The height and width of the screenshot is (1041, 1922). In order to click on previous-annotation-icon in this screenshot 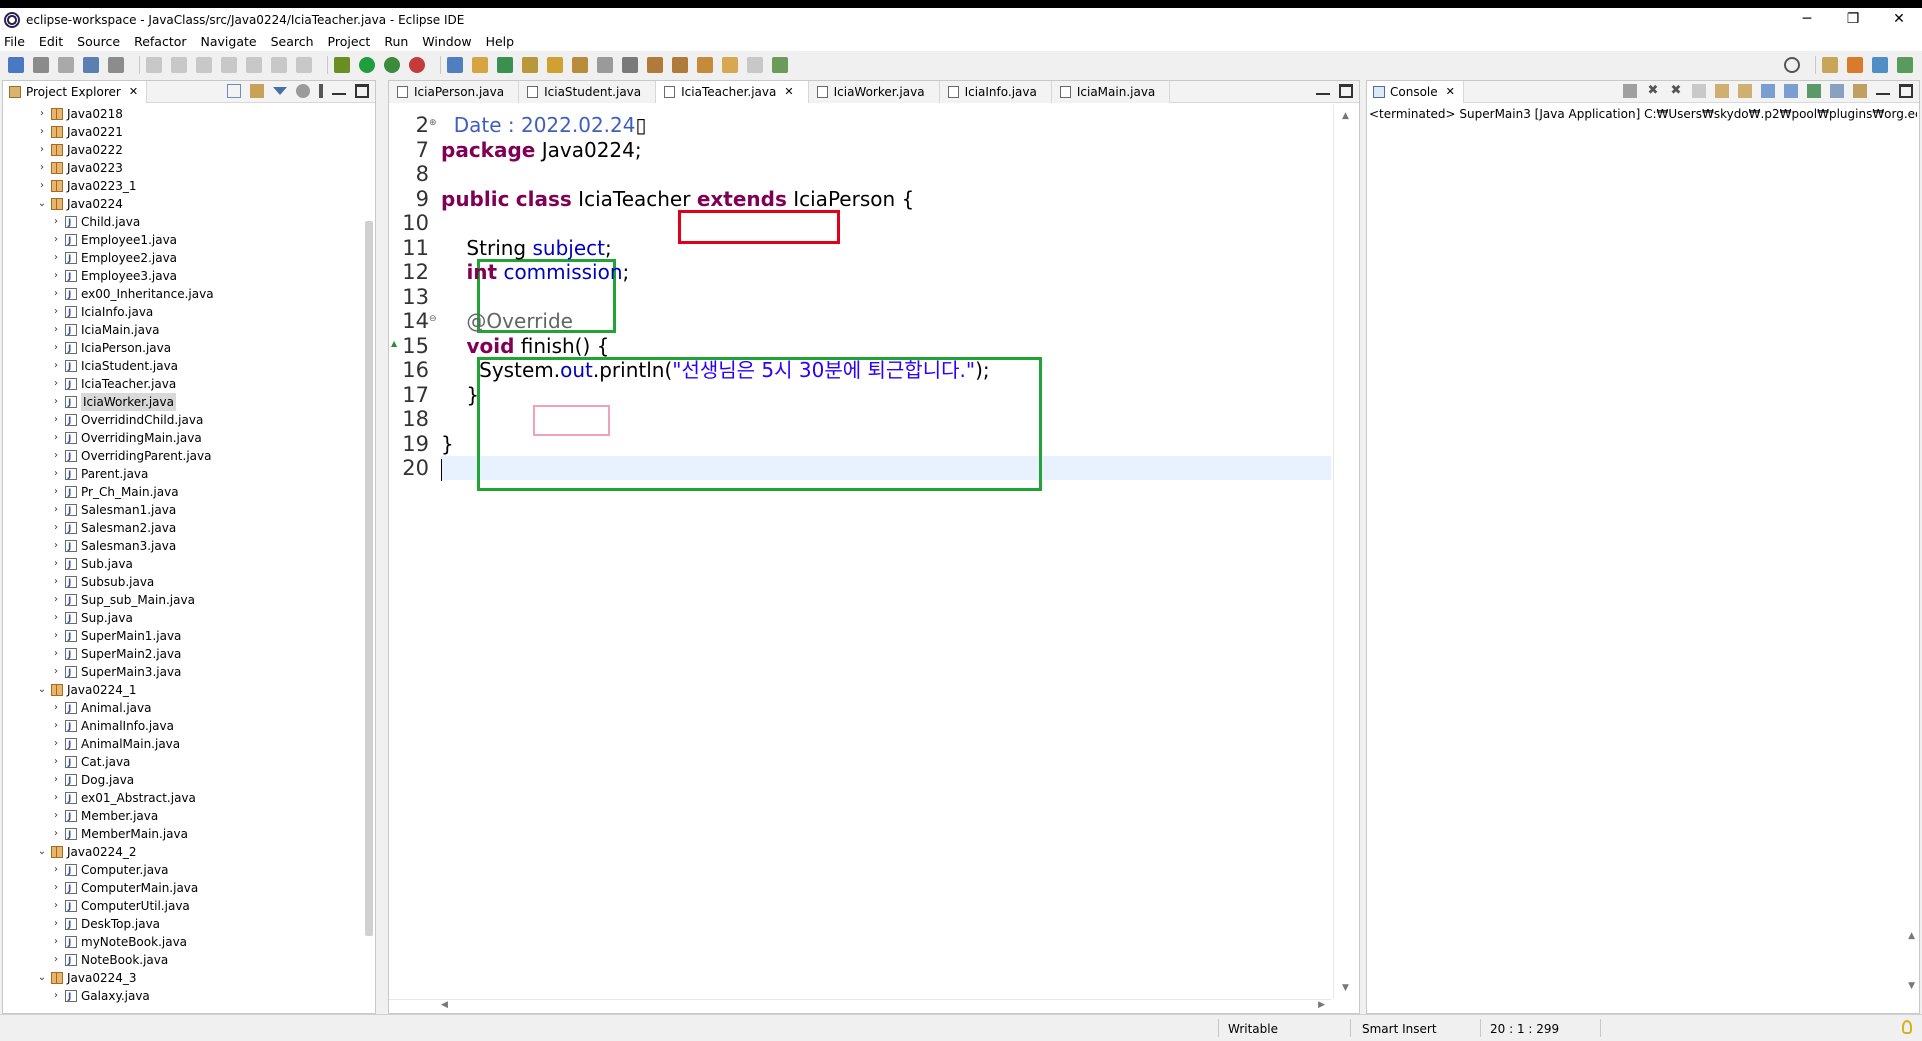, I will do `click(680, 65)`.